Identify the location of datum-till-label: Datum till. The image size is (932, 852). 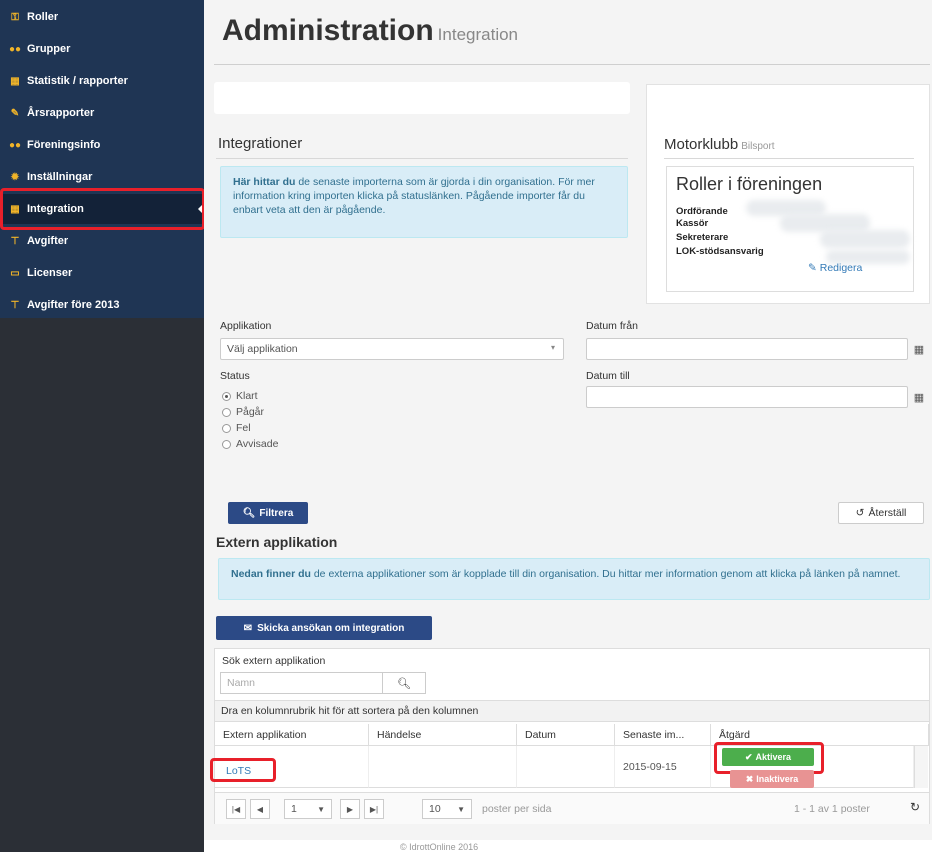
(608, 376).